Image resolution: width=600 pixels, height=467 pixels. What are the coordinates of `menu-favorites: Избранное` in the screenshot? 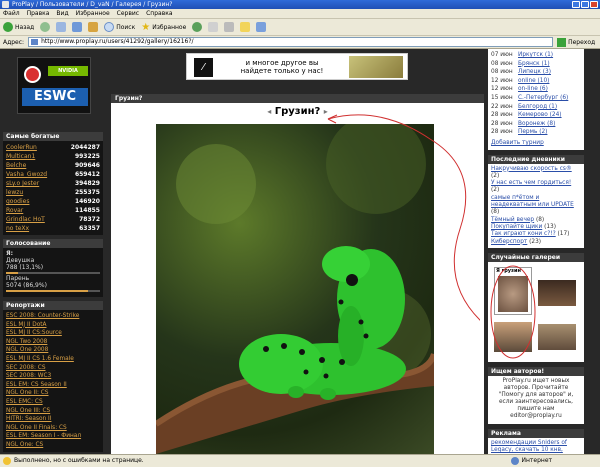 It's located at (93, 13).